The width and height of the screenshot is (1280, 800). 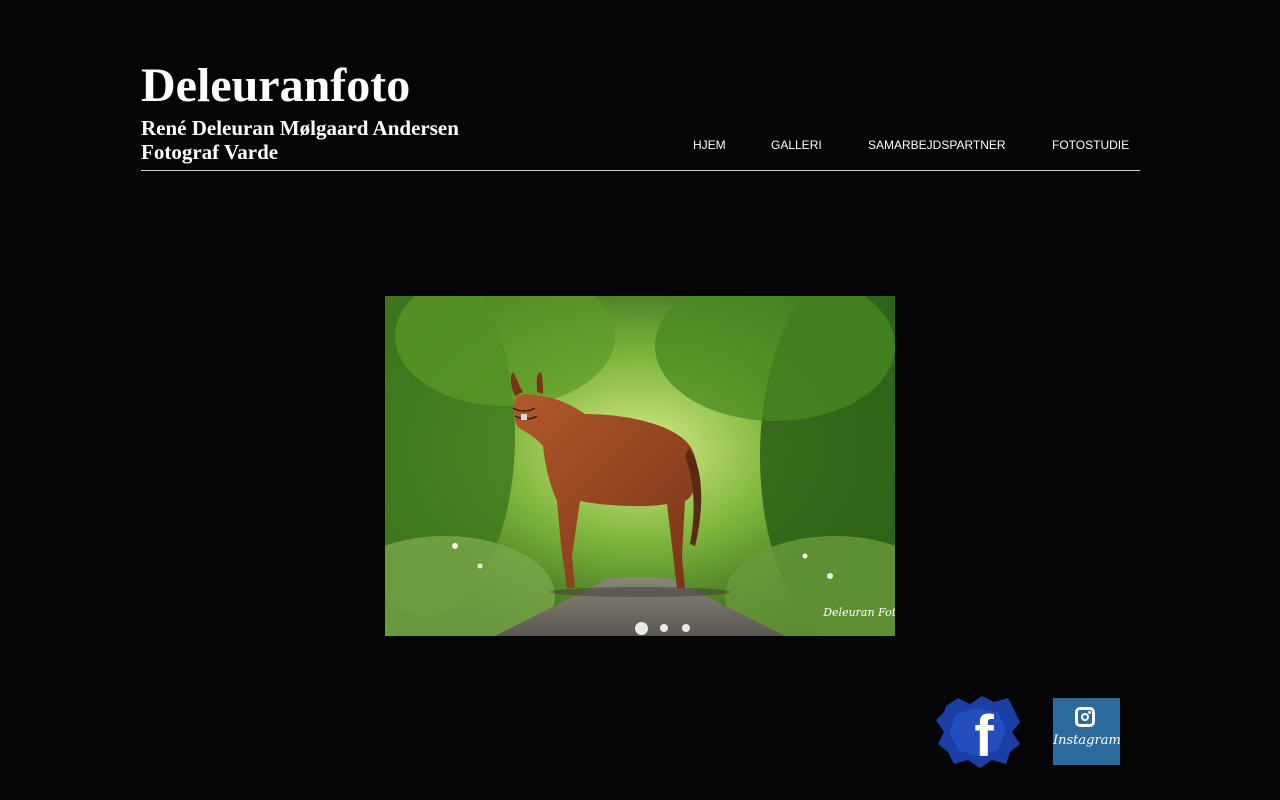 What do you see at coordinates (984, 736) in the screenshot?
I see `facebook-letter: f` at bounding box center [984, 736].